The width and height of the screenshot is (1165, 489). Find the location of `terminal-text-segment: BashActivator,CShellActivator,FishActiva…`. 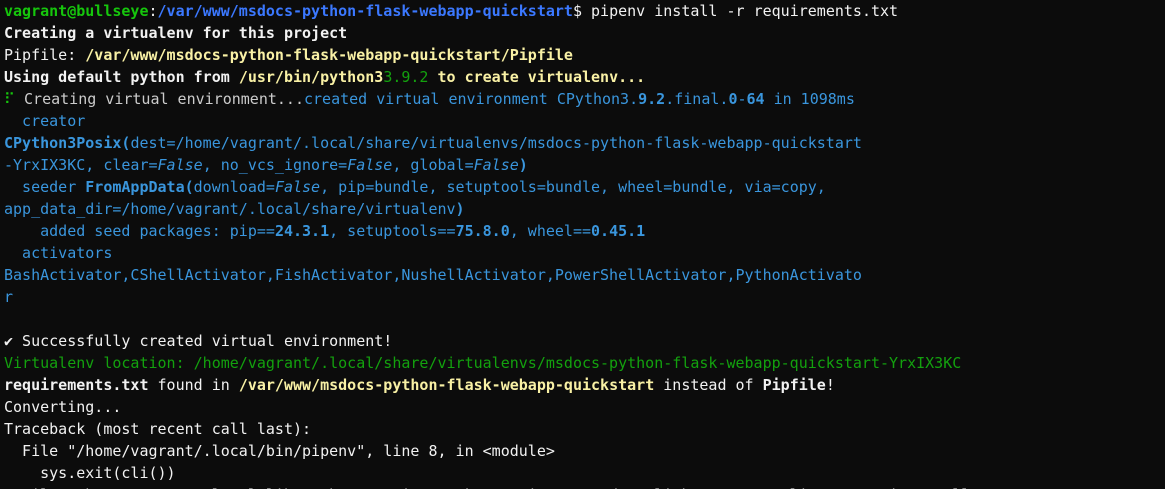

terminal-text-segment: BashActivator,CShellActivator,FishActiva… is located at coordinates (433, 275).